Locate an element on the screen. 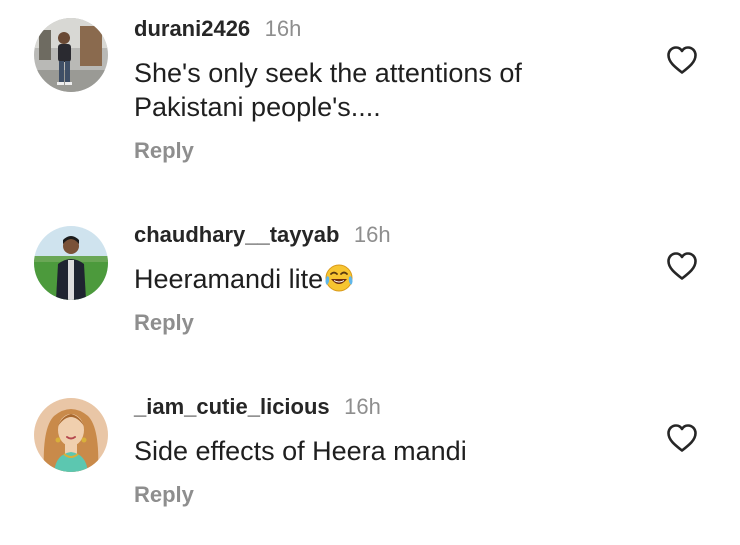 The height and width of the screenshot is (545, 740). man-in-field-photo-icon is located at coordinates (71, 263).